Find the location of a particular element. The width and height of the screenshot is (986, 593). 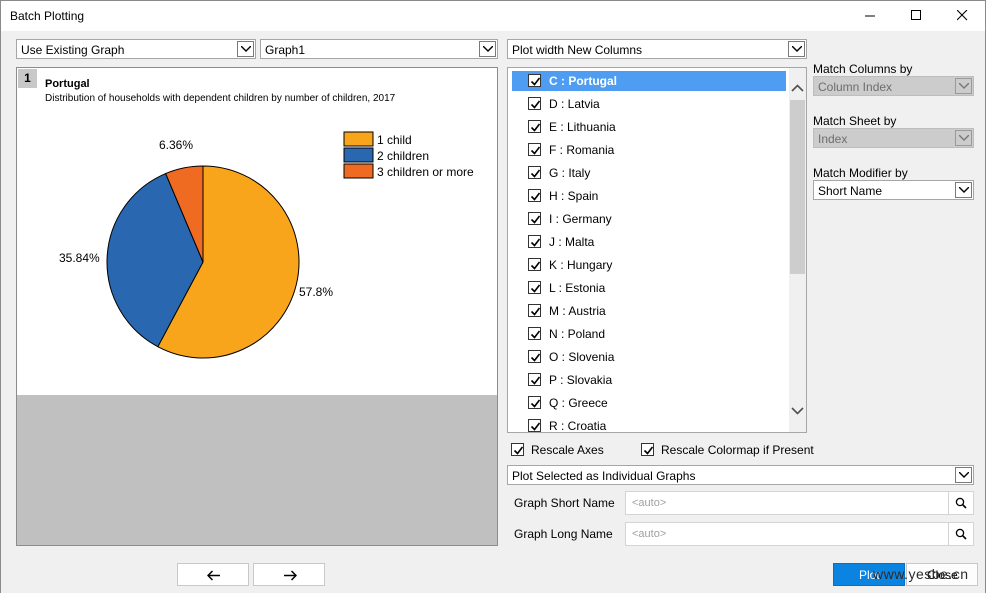

graph-mode-value: Use Existing Graph is located at coordinates (73, 50).